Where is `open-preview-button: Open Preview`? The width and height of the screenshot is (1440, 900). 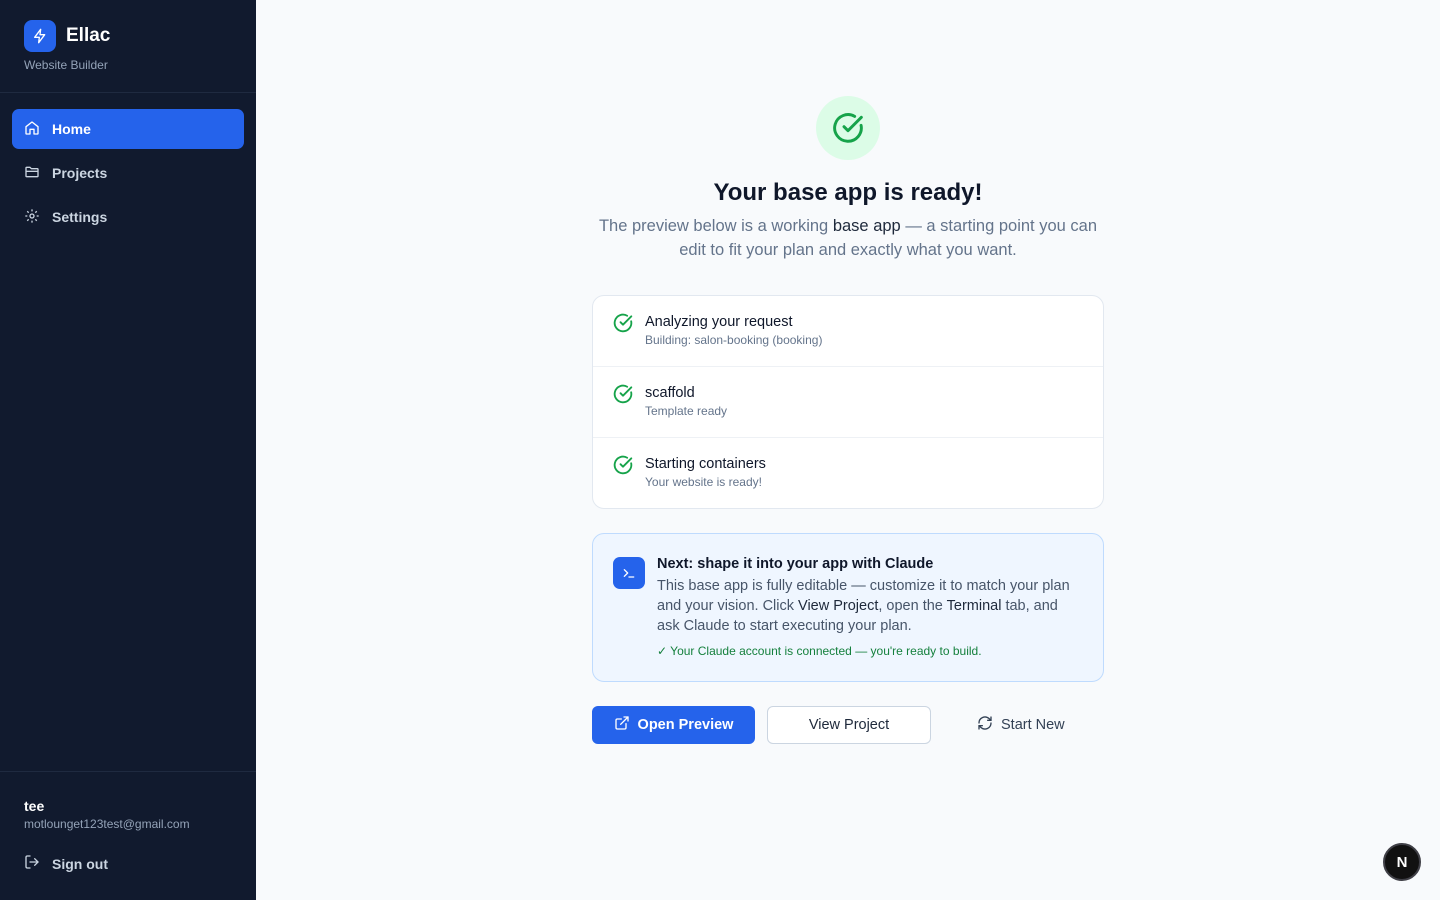 open-preview-button: Open Preview is located at coordinates (673, 725).